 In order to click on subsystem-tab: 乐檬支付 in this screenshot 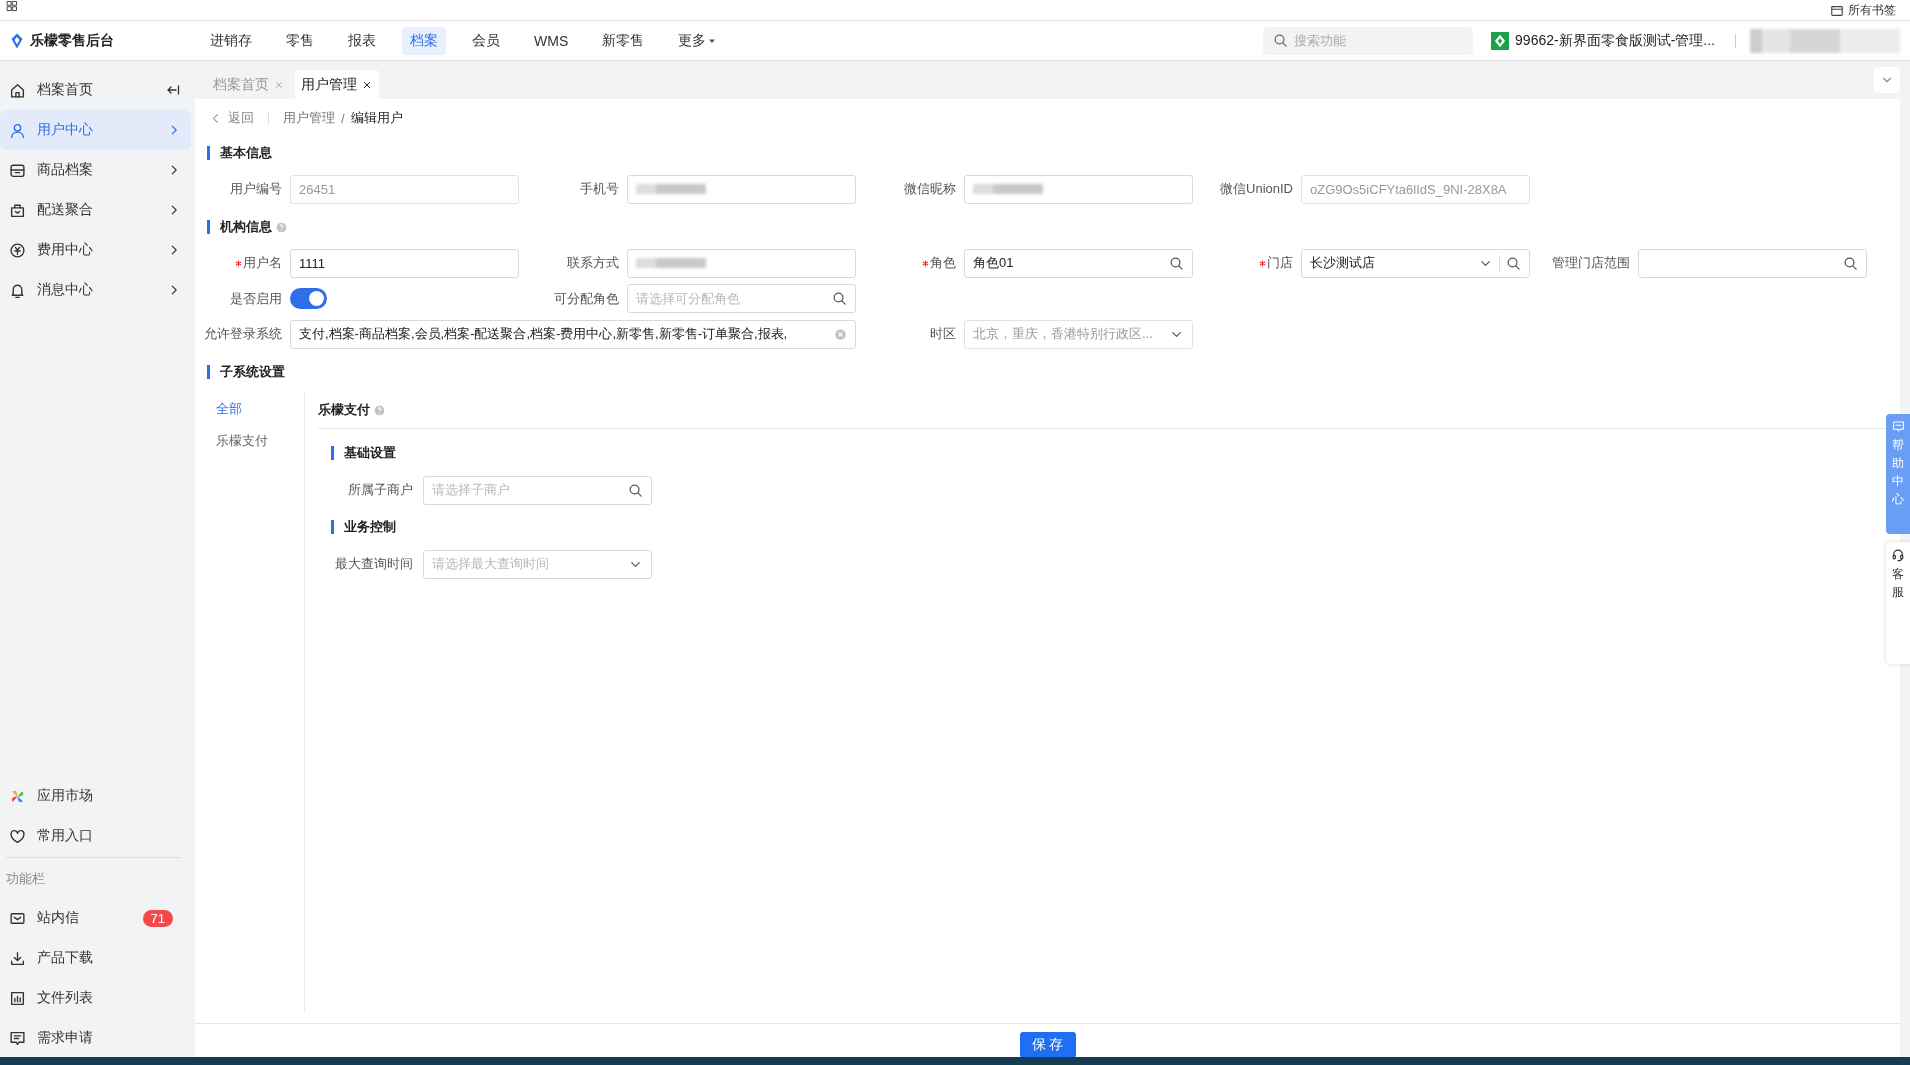, I will do `click(242, 441)`.